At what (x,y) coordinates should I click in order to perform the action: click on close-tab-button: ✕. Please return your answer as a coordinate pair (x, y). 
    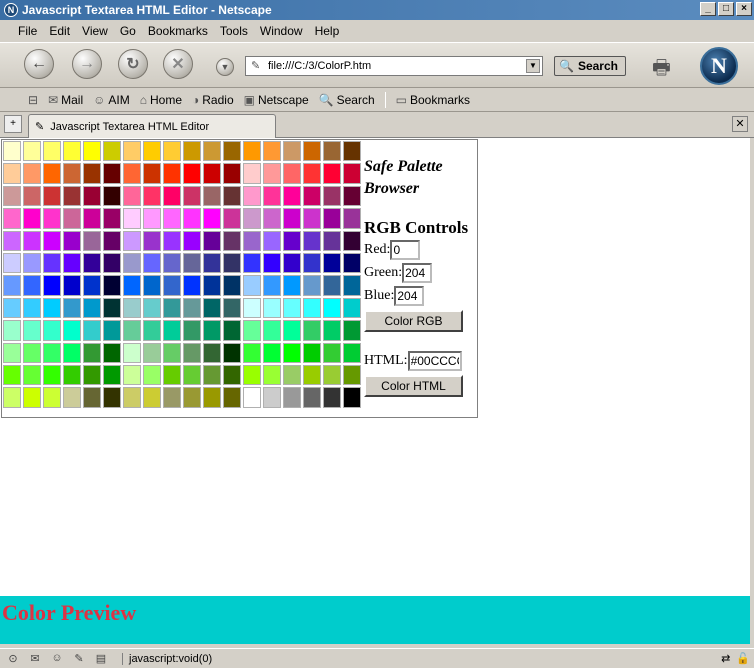
    Looking at the image, I should click on (740, 124).